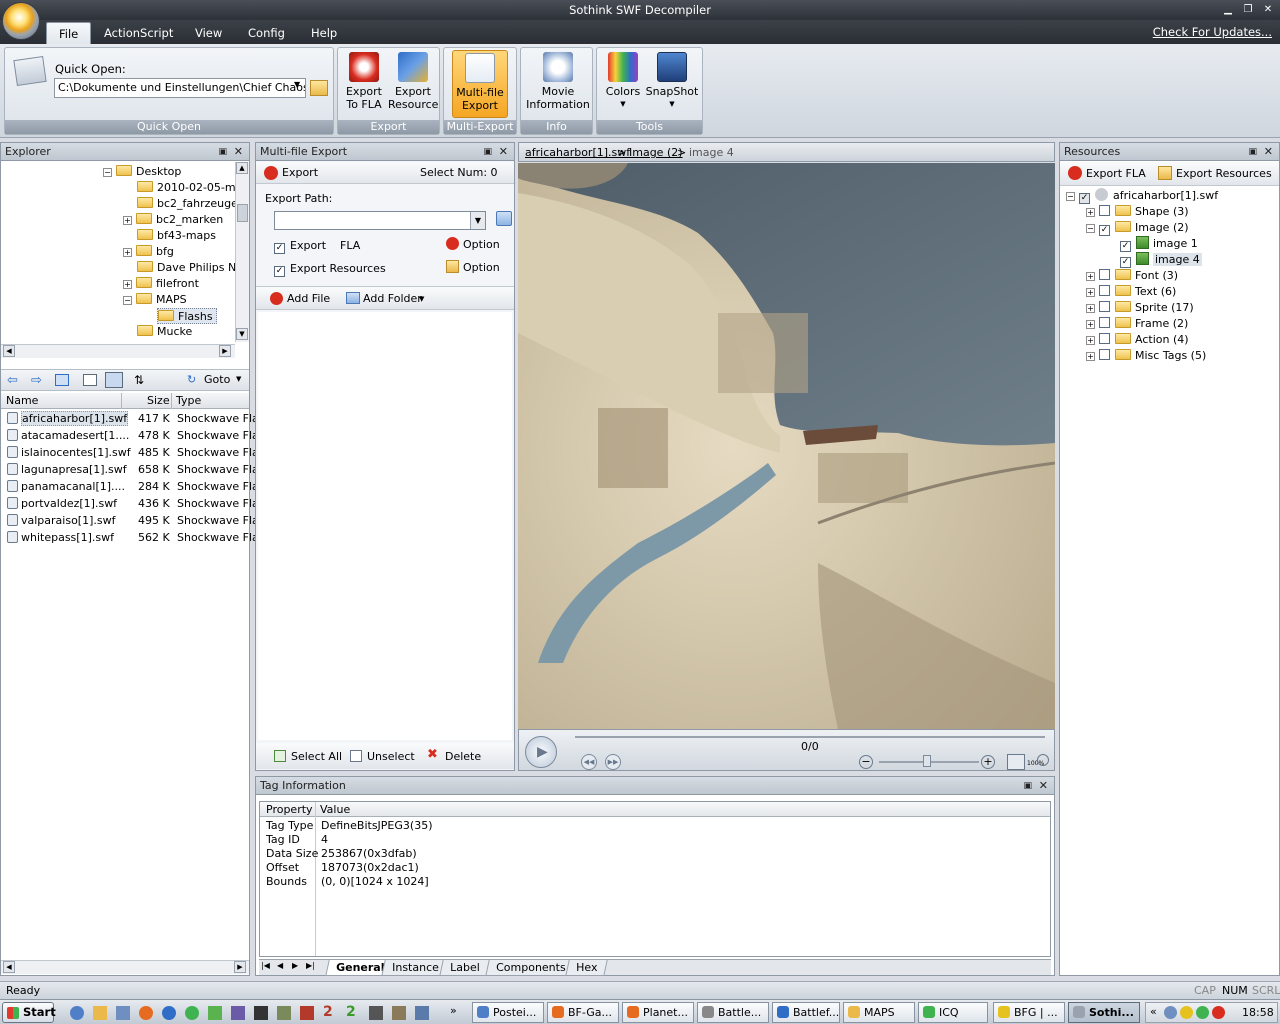 The height and width of the screenshot is (1024, 1280). Describe the element at coordinates (1132, 276) in the screenshot. I see `tree-item-font: + Font (3)` at that location.